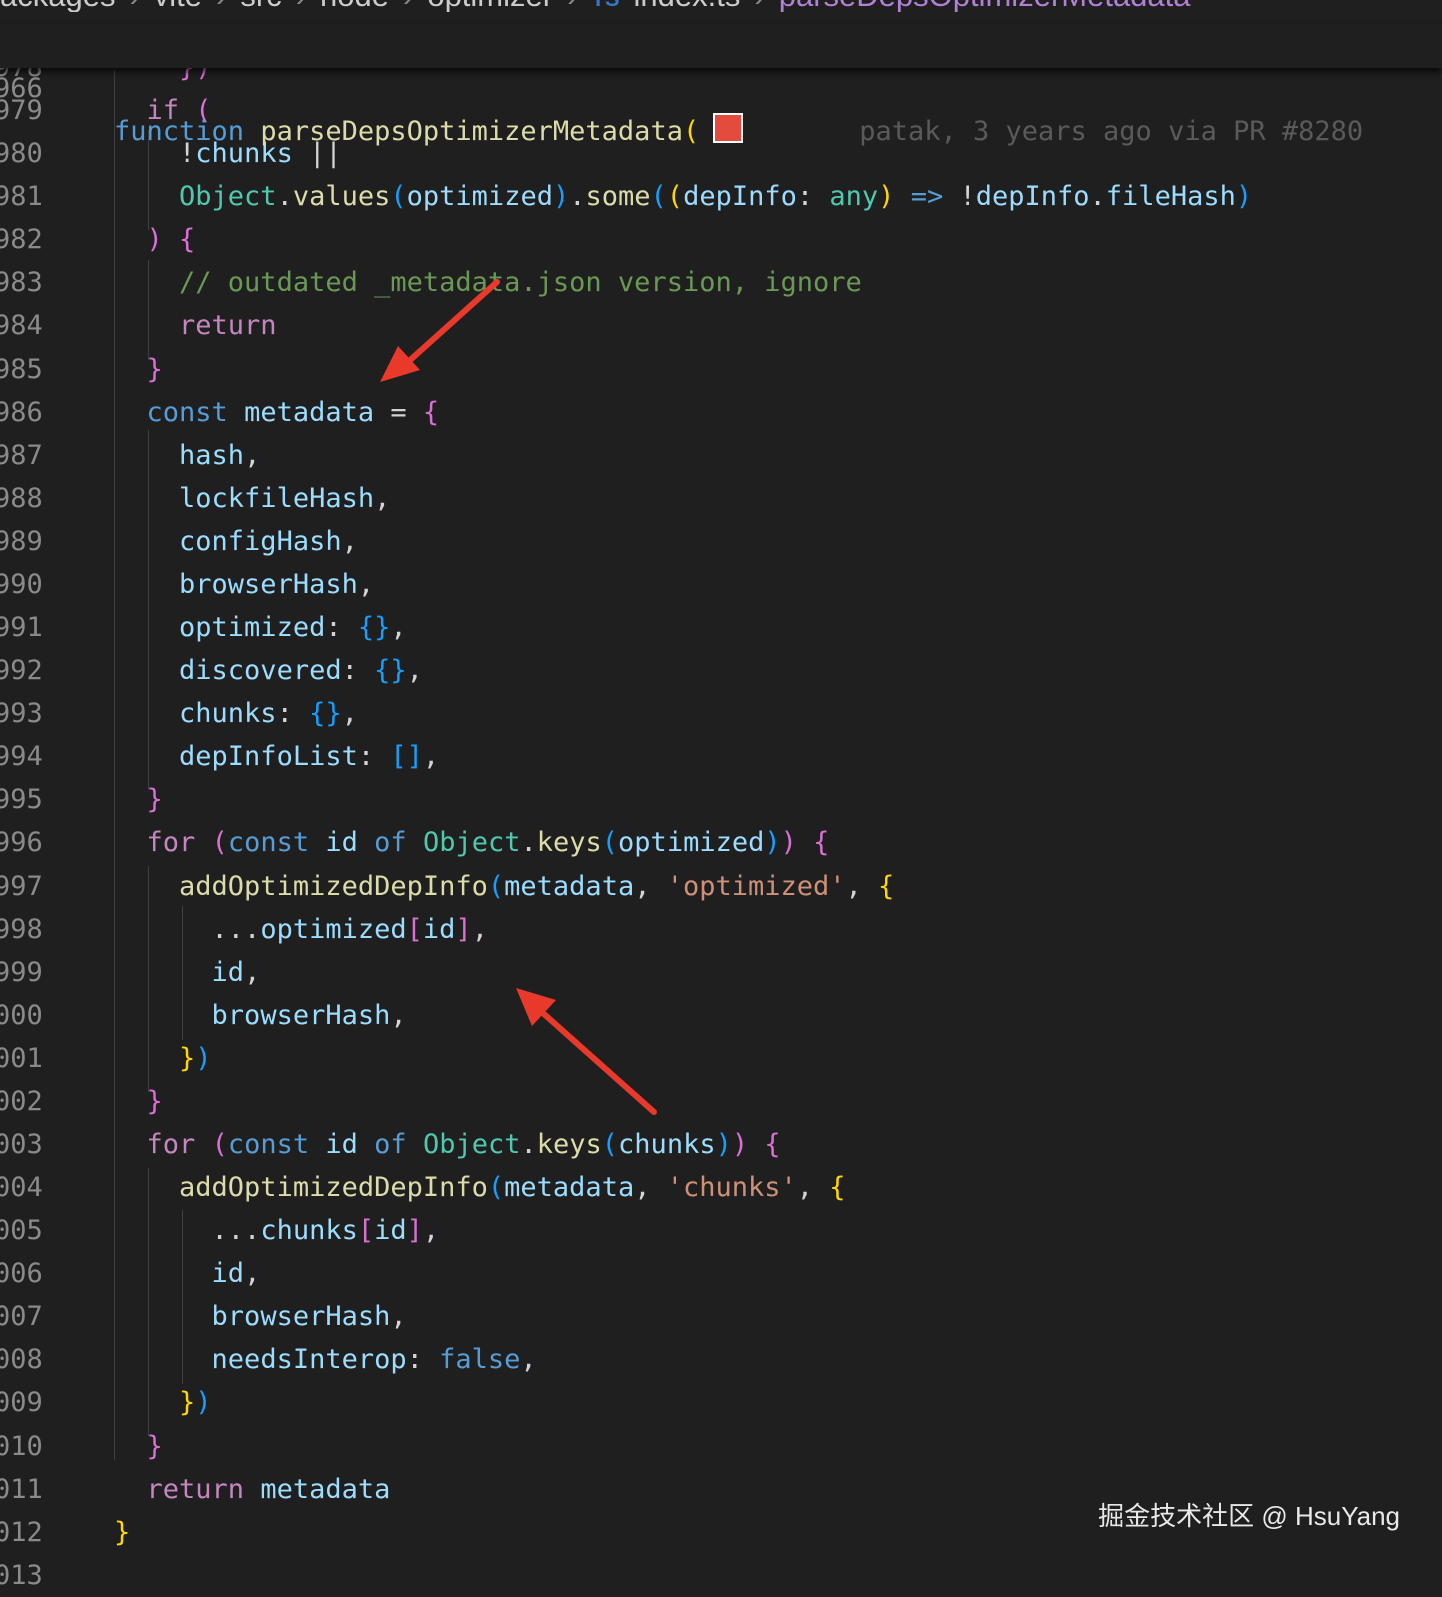 The image size is (1442, 1597). I want to click on red-arrow-upper, so click(440, 330).